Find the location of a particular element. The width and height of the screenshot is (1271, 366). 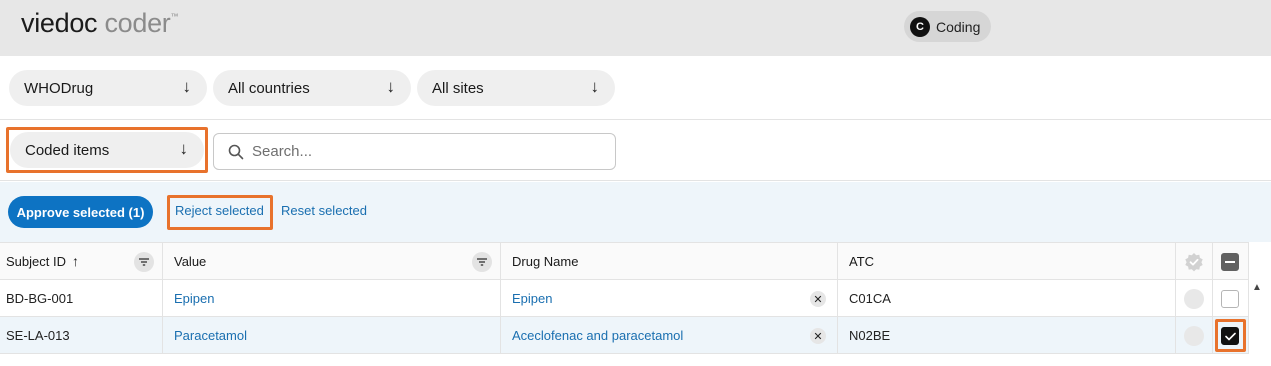

logo-brand: viedoc is located at coordinates (59, 23).